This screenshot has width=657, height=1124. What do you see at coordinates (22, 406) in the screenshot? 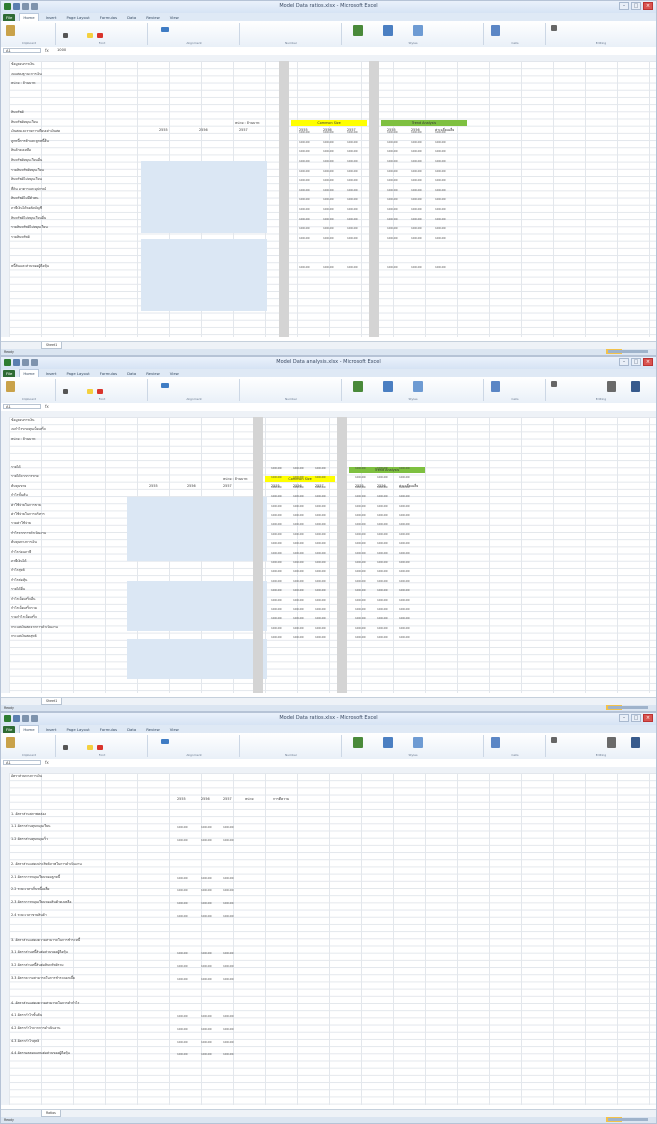
I see `name-box: A1` at bounding box center [22, 406].